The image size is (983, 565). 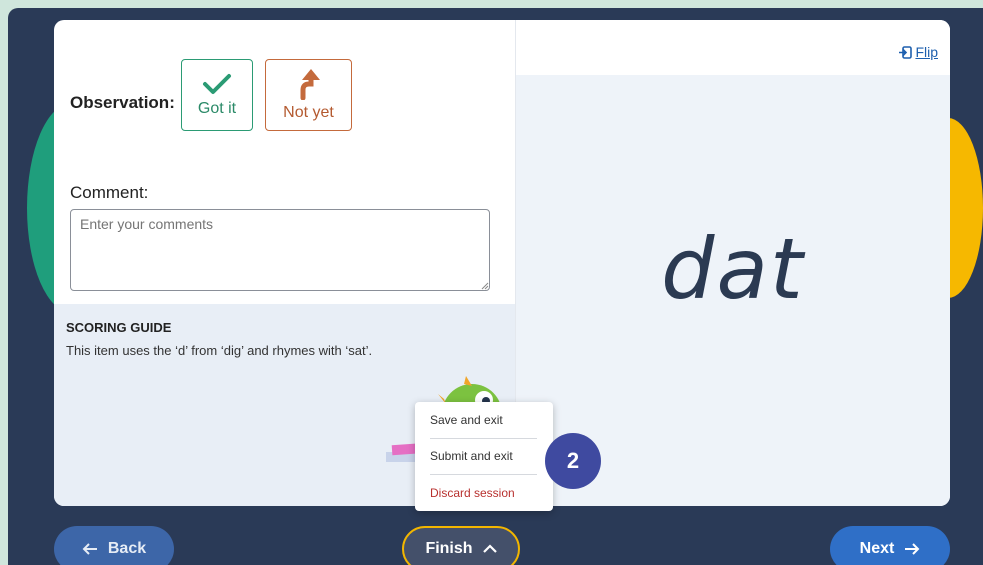 I want to click on finish-label: Finish, so click(x=449, y=548).